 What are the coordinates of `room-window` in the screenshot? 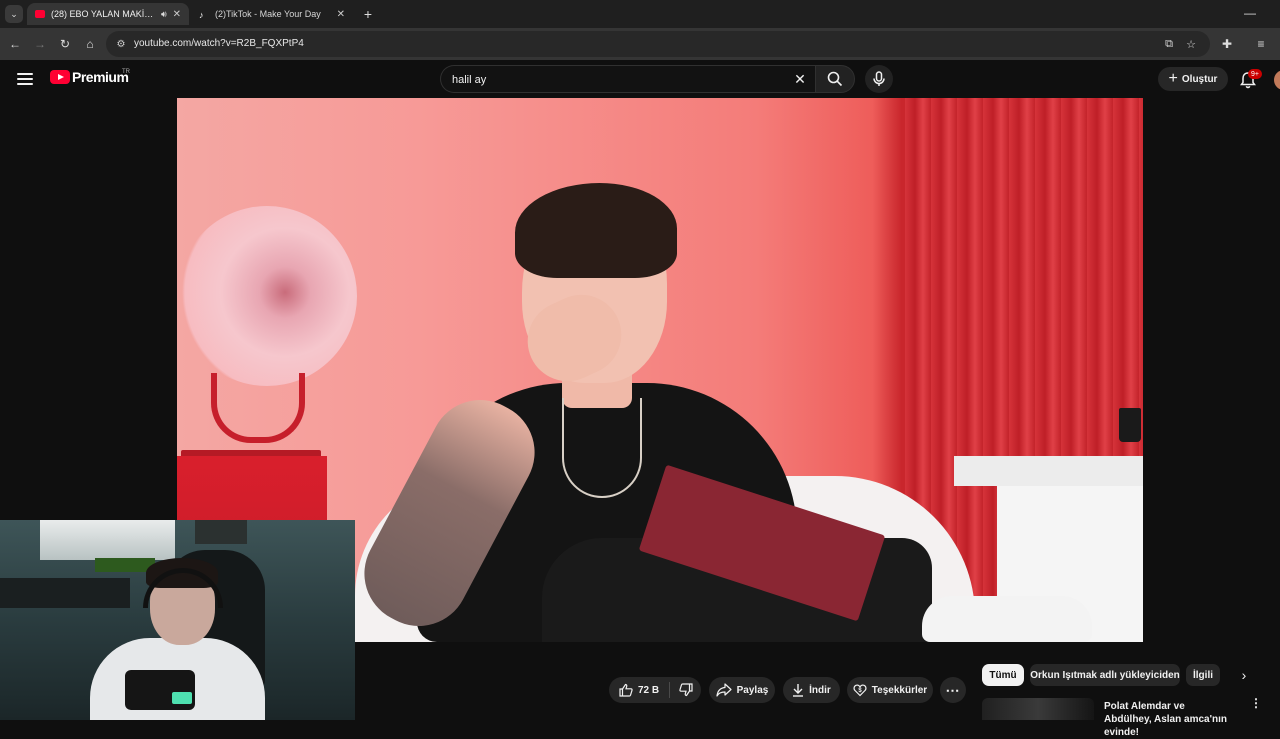 It's located at (107, 540).